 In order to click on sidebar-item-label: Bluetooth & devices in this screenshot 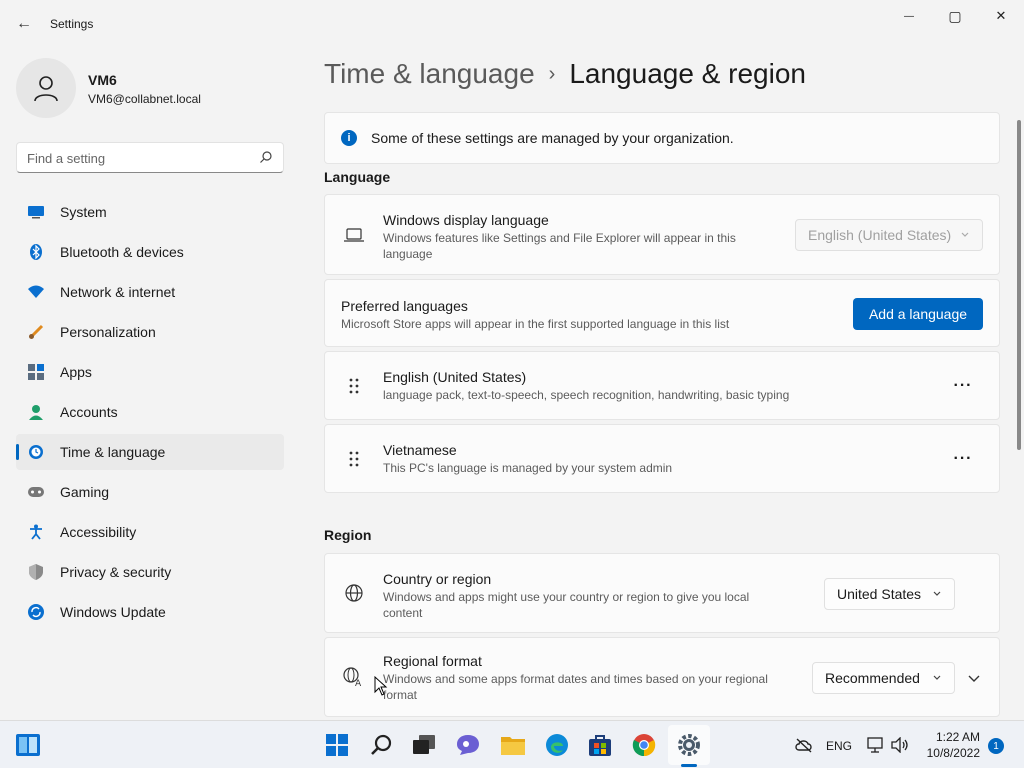, I will do `click(122, 252)`.